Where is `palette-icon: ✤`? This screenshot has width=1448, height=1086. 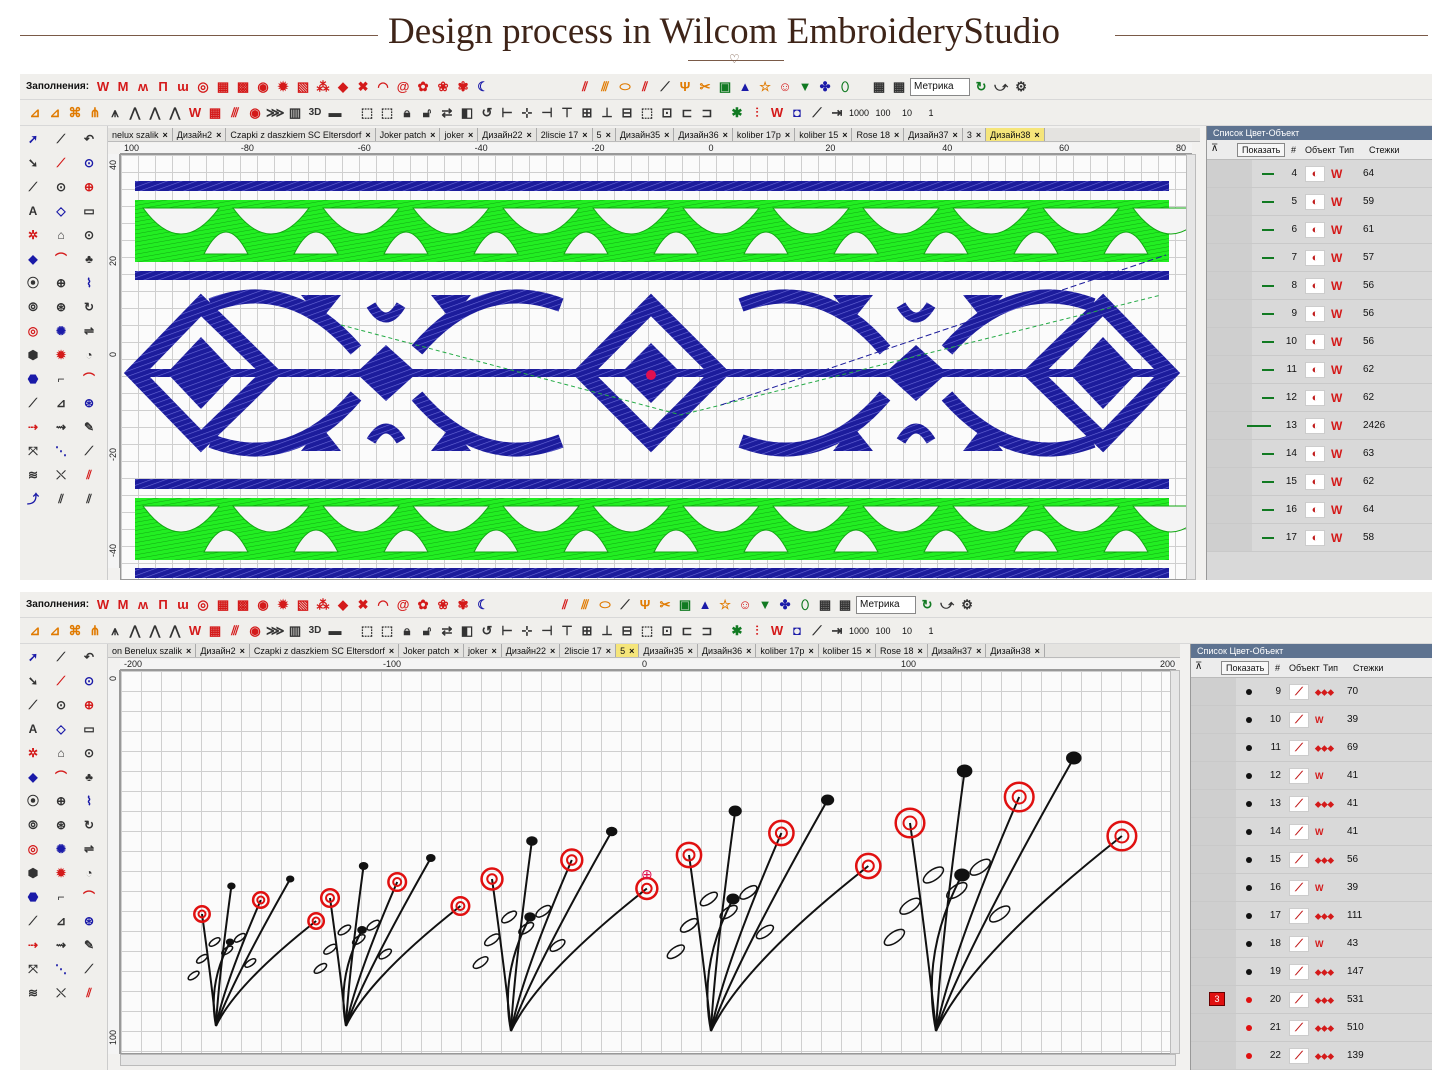
palette-icon: ✤ is located at coordinates (825, 87).